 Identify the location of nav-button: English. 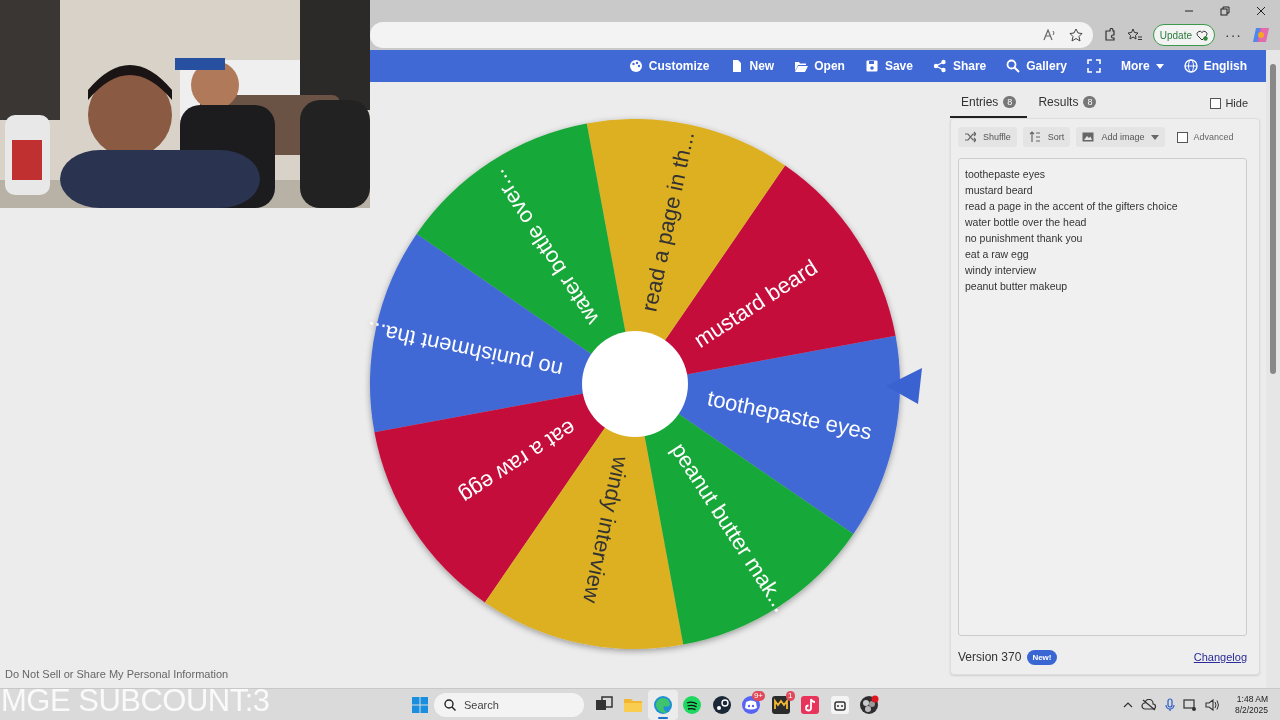
(1215, 66).